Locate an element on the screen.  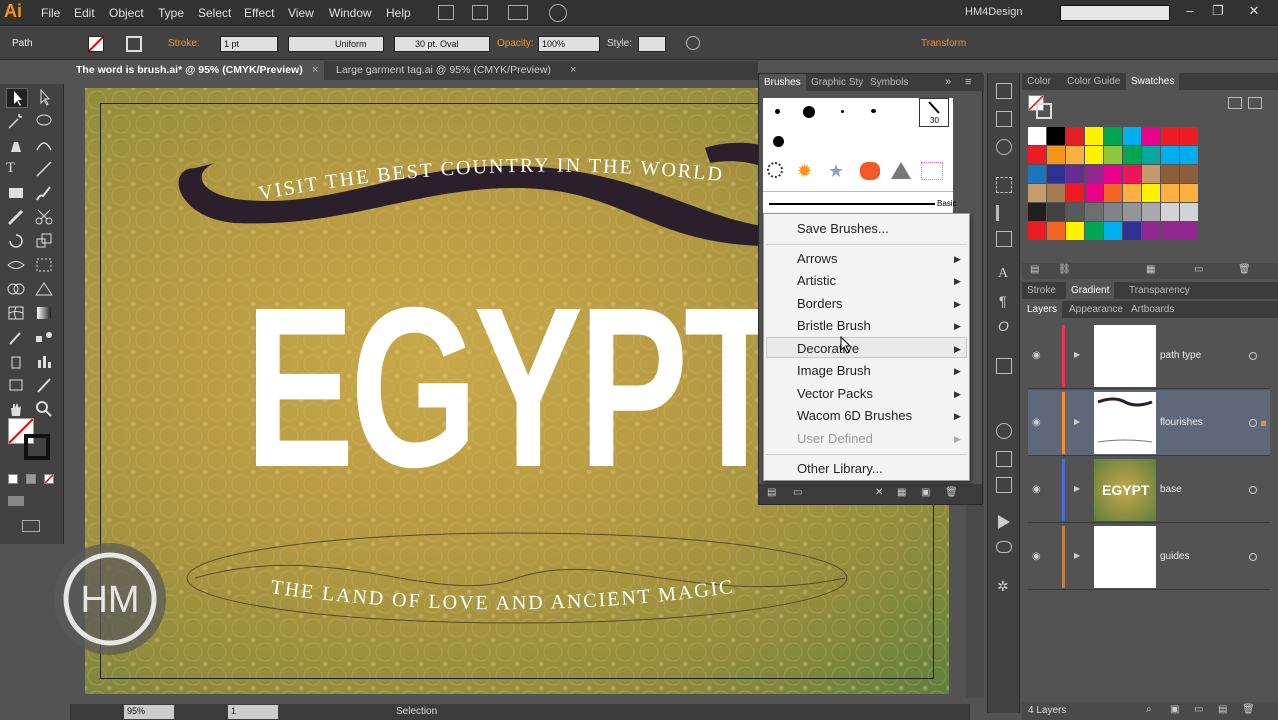
symbols-icon is located at coordinates (1004, 147).